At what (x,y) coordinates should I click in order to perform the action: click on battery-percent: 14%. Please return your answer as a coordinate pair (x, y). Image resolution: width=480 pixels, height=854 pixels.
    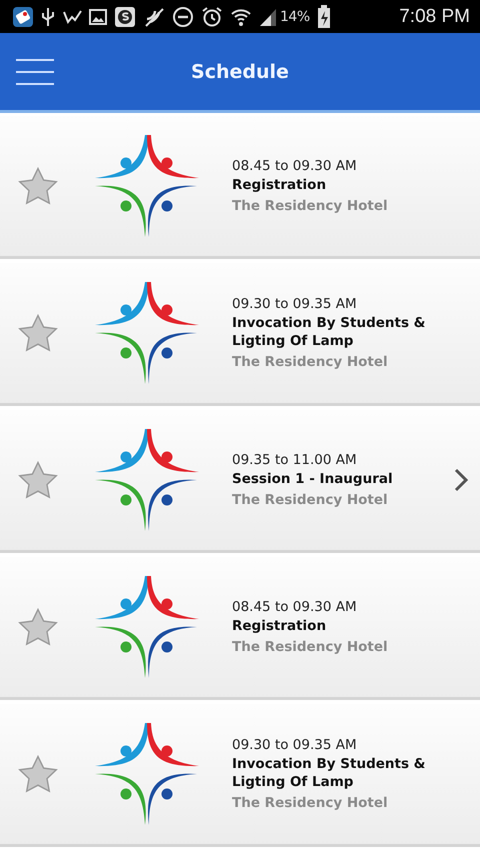
    Looking at the image, I should click on (295, 16).